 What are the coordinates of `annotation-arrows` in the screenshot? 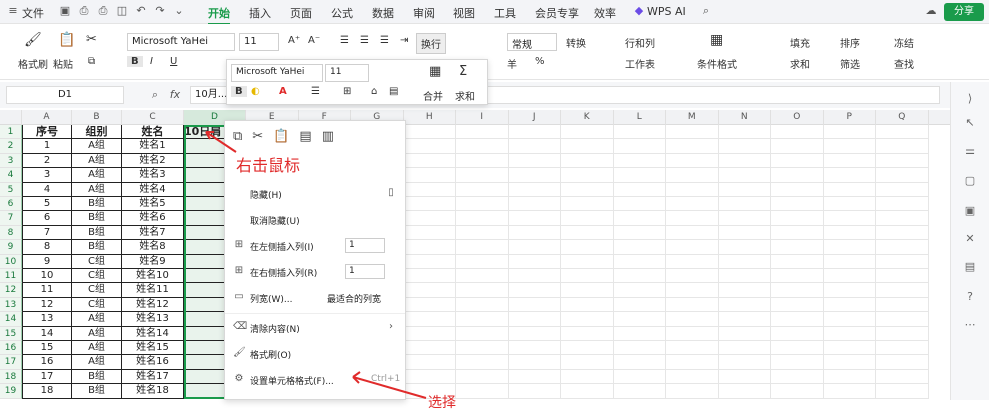 It's located at (316, 265).